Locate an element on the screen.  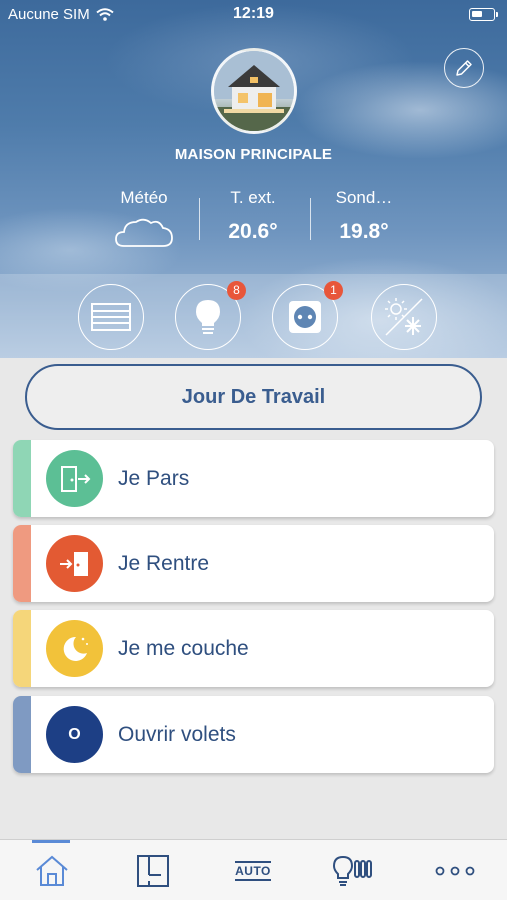
scenario-label: Ouvrir volets is located at coordinates (177, 734).